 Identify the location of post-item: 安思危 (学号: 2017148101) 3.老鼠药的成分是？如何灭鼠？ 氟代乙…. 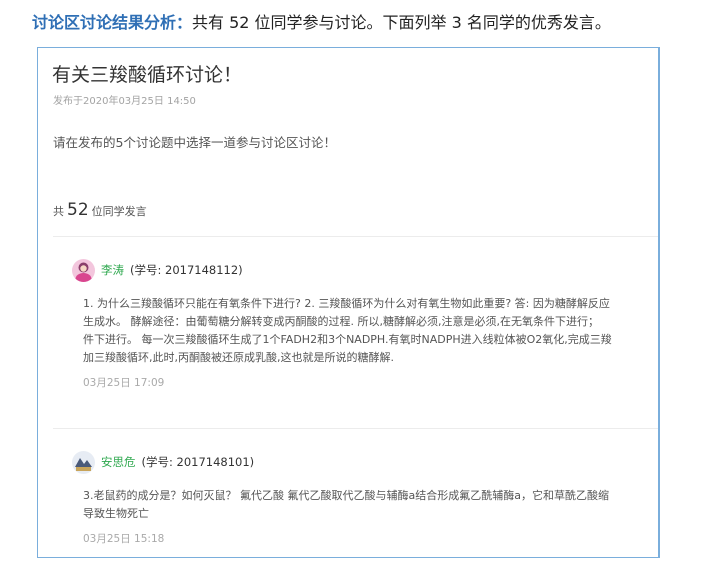
(365, 498).